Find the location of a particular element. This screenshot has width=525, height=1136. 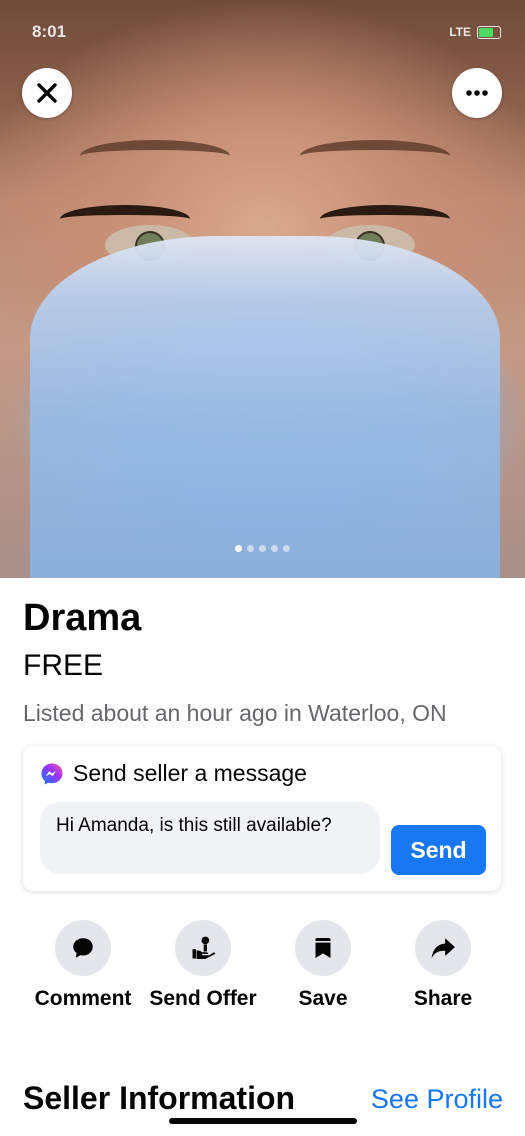

share-button: Share is located at coordinates (443, 966).